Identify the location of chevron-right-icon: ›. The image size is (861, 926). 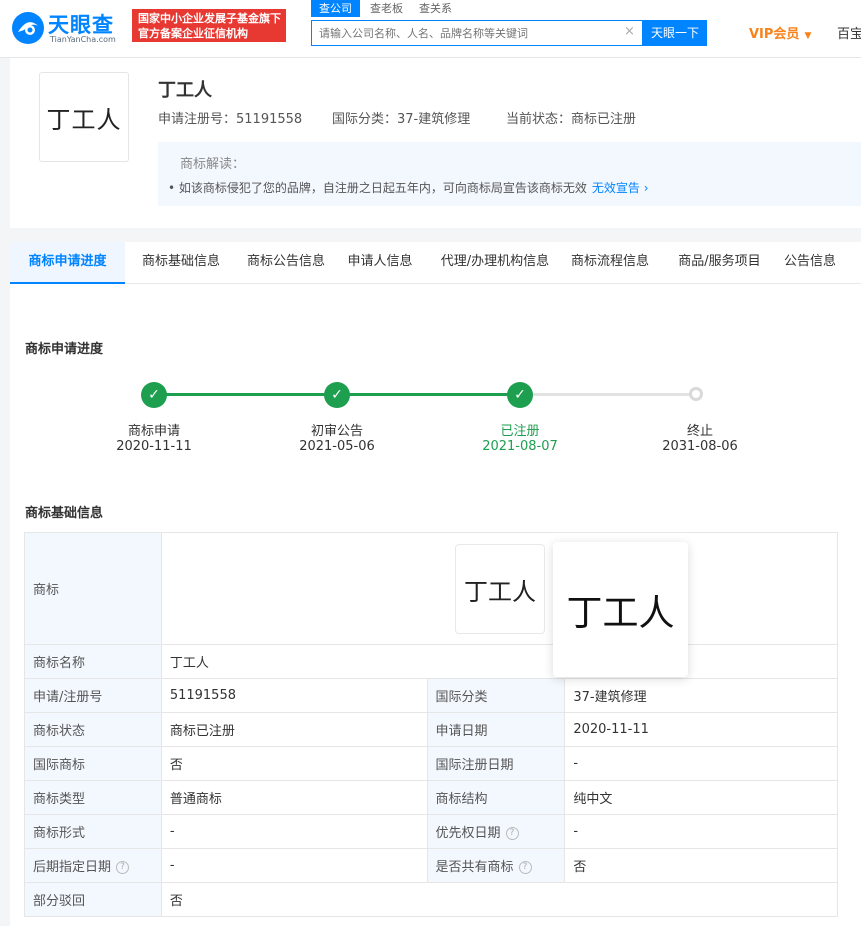
(646, 188).